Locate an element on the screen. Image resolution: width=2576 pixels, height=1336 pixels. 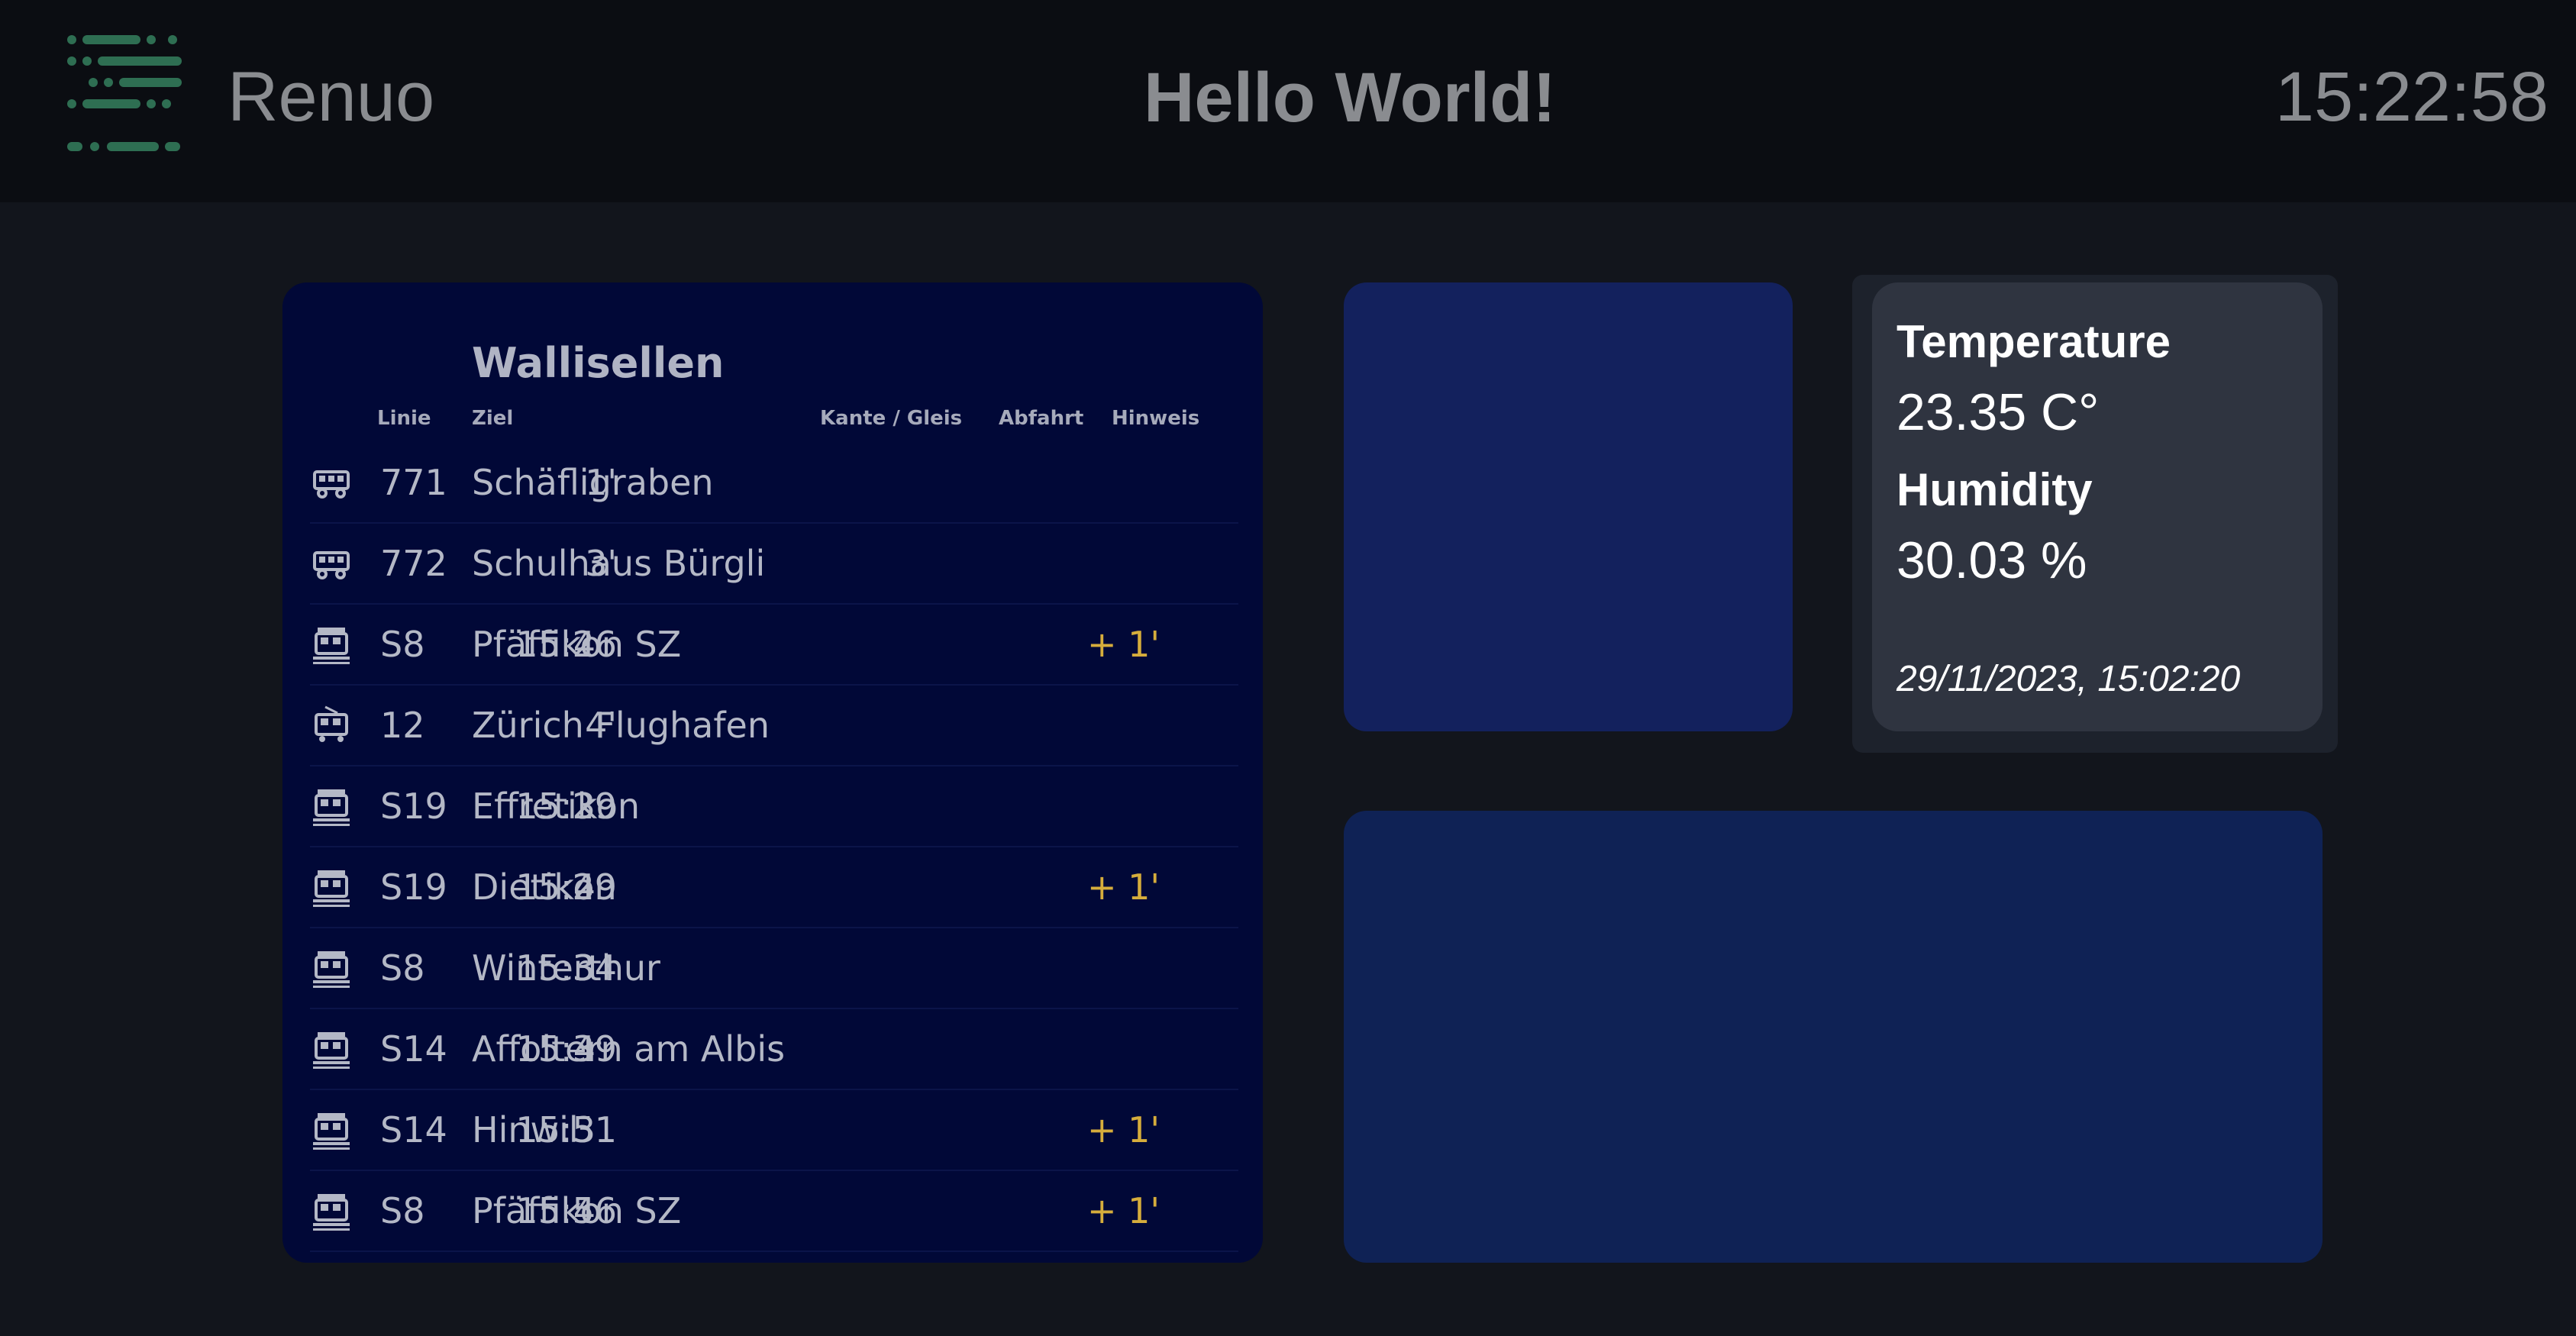
departure-row: S19 Dietikon 4 15:29 + 1' is located at coordinates (774, 887).